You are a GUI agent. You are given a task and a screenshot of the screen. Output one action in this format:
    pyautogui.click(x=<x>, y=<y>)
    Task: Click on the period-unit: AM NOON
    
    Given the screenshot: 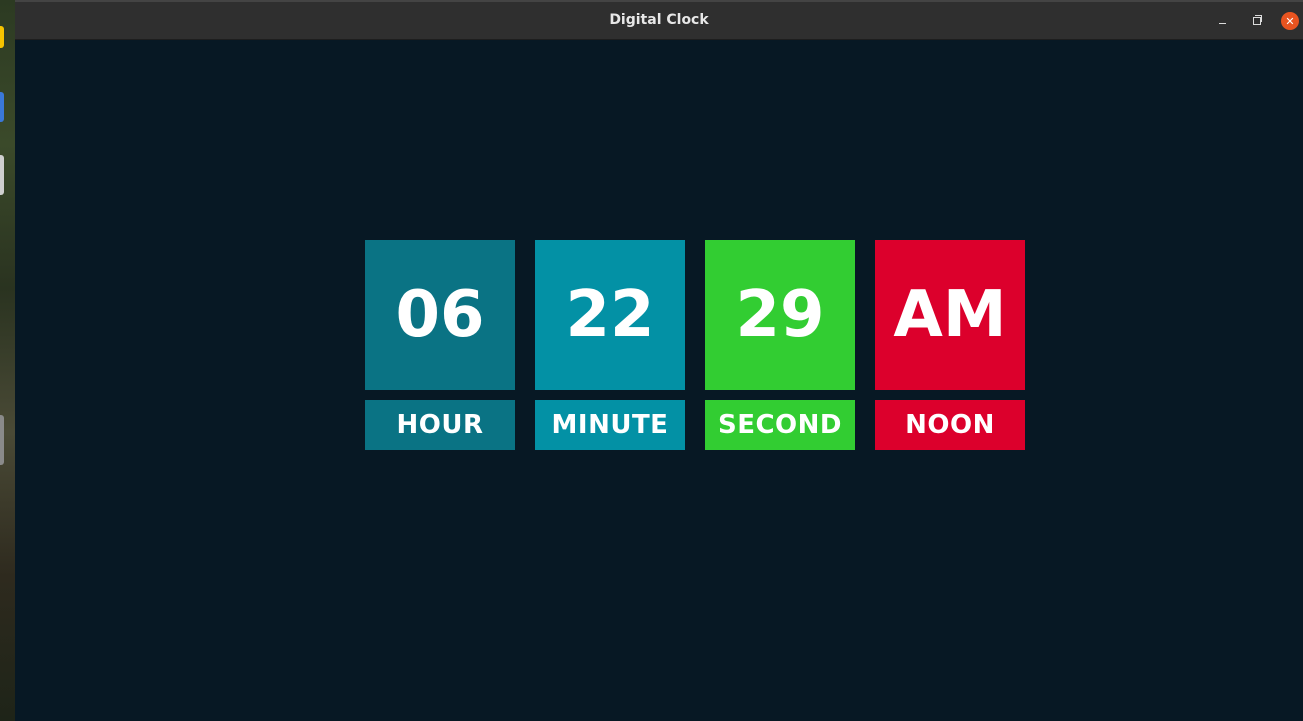 What is the action you would take?
    pyautogui.click(x=950, y=345)
    